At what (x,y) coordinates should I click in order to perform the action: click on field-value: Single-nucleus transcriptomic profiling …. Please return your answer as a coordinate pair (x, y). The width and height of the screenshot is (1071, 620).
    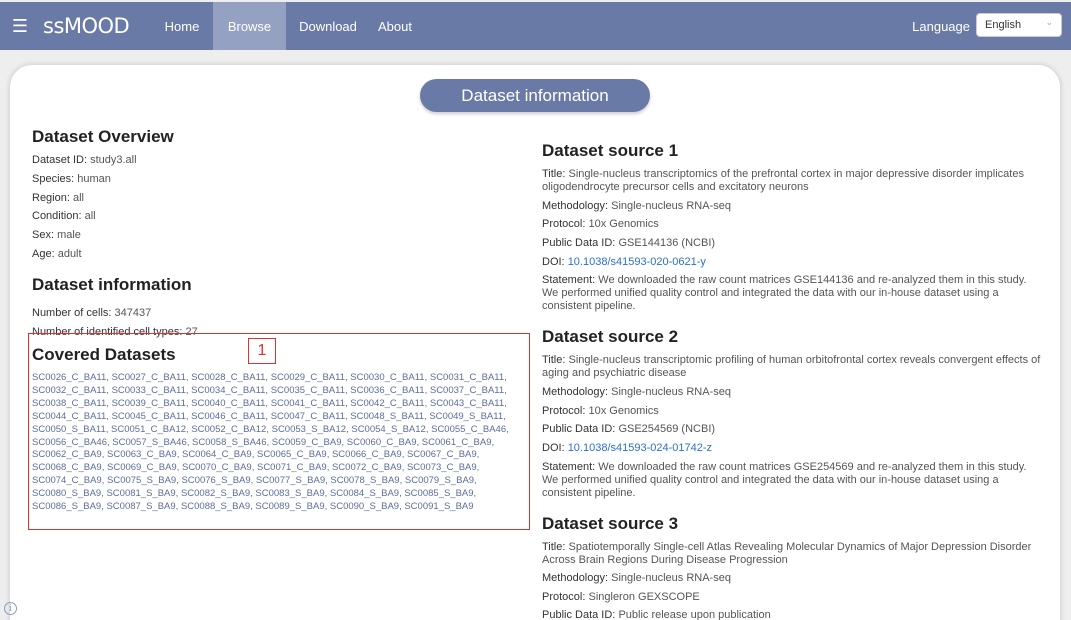
    Looking at the image, I should click on (791, 366).